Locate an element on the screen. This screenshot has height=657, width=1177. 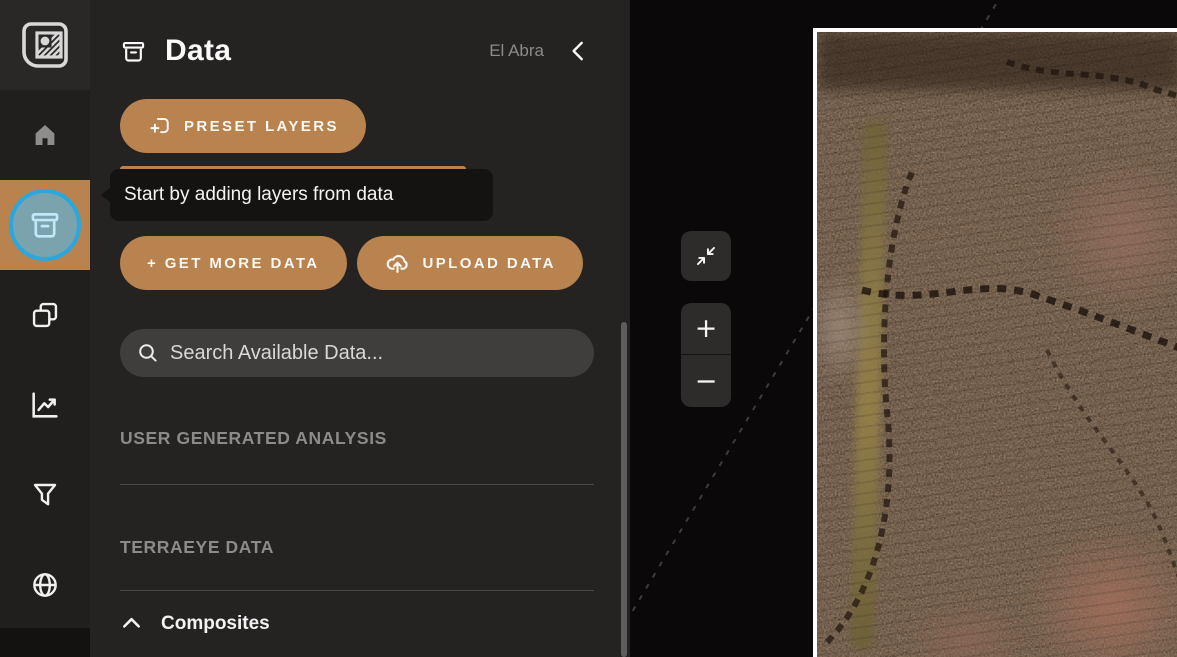
upload-data-button: UPLOAD DATA is located at coordinates (469, 263).